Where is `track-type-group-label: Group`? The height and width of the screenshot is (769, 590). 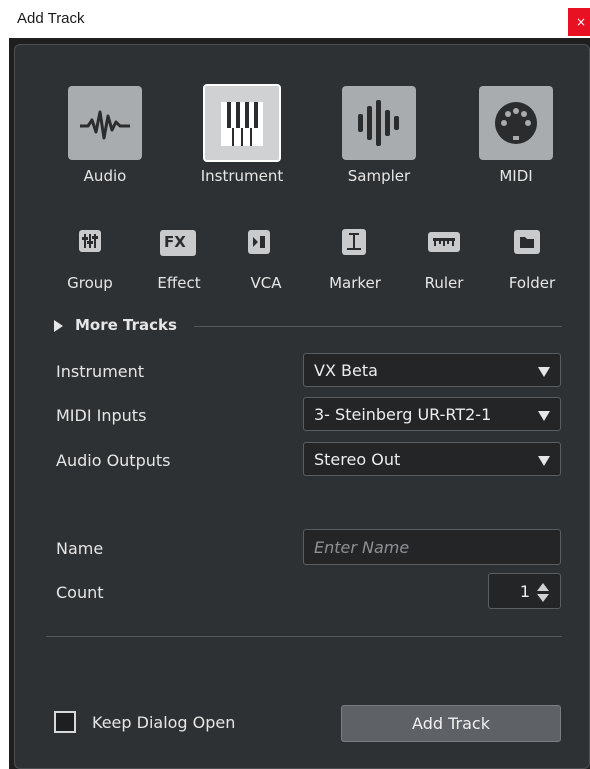
track-type-group-label: Group is located at coordinates (90, 283).